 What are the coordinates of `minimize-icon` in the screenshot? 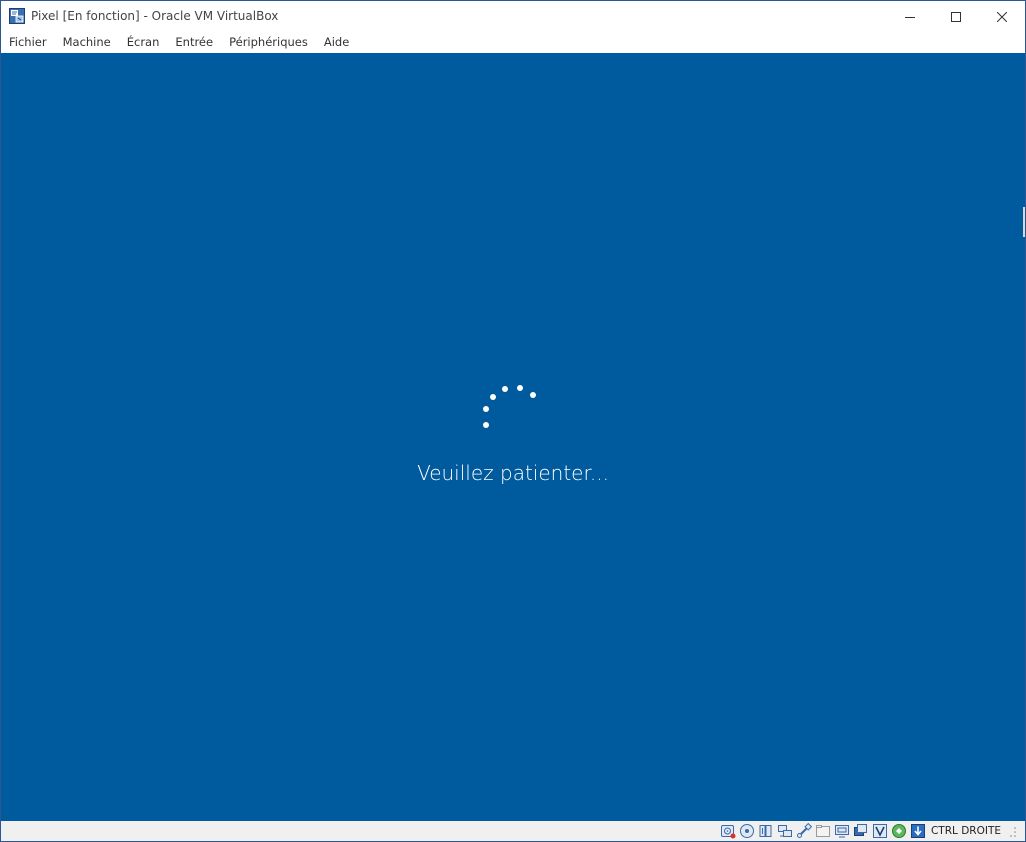 It's located at (910, 17).